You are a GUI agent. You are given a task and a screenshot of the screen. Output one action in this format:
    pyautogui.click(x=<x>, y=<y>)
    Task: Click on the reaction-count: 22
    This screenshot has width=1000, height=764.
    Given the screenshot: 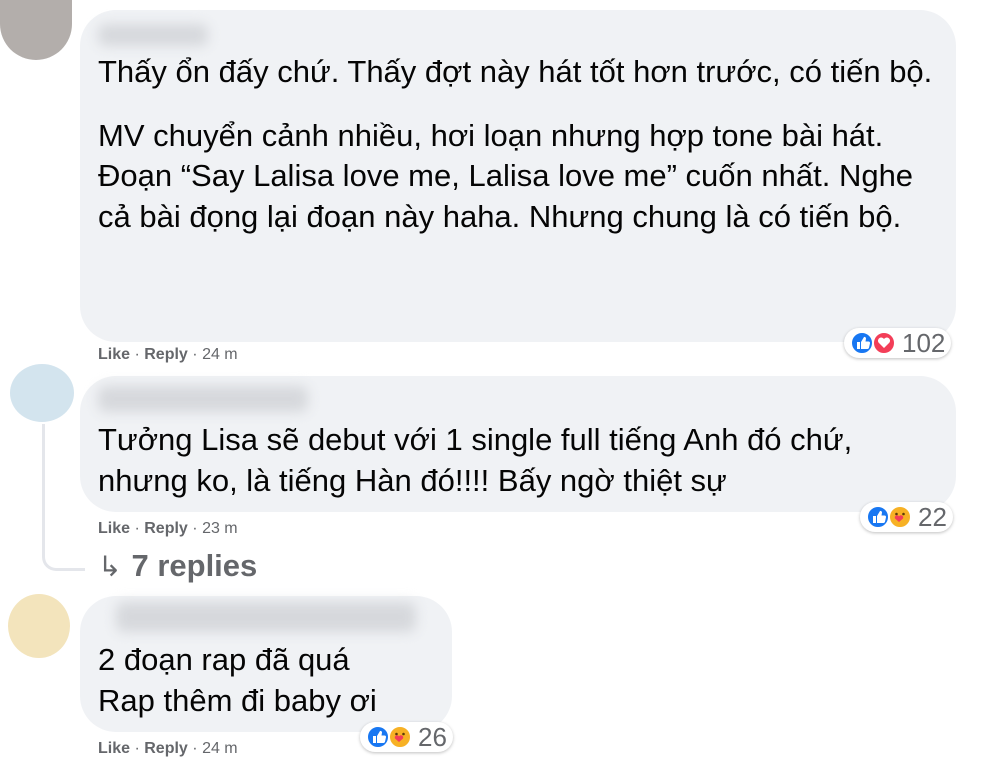 What is the action you would take?
    pyautogui.click(x=932, y=517)
    